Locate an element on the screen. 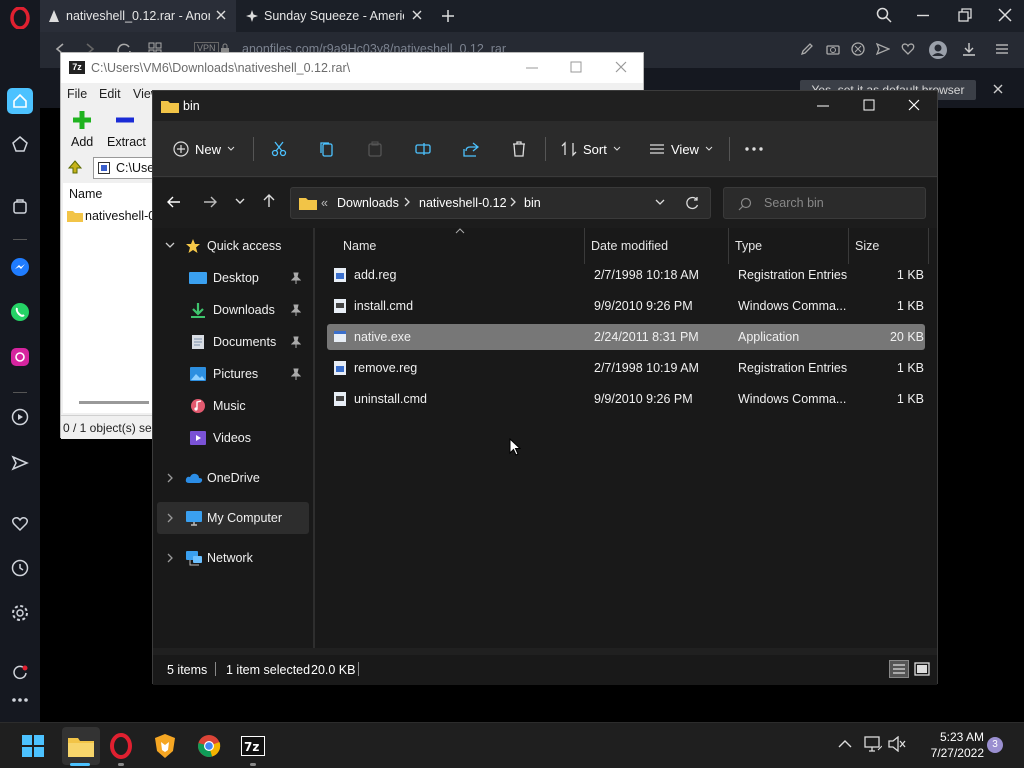 This screenshot has height=768, width=1024. details-view-icon is located at coordinates (899, 669).